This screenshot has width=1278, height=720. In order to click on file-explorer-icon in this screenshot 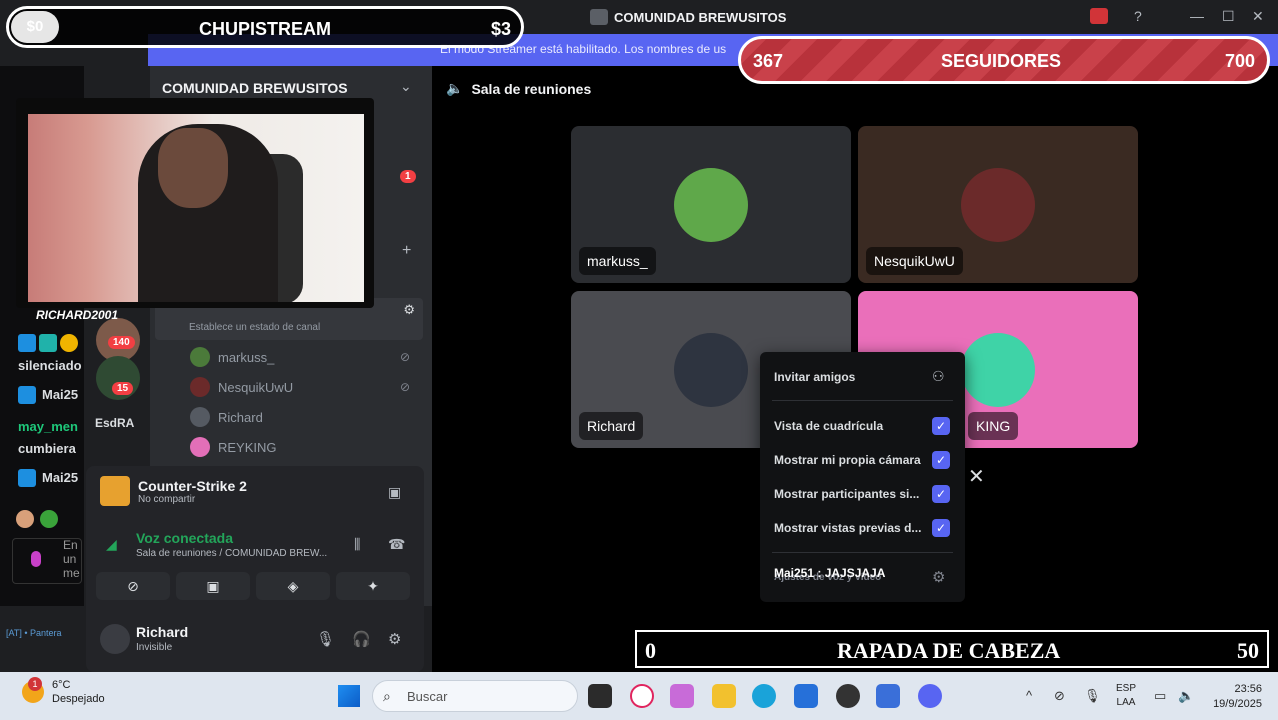, I will do `click(724, 696)`.